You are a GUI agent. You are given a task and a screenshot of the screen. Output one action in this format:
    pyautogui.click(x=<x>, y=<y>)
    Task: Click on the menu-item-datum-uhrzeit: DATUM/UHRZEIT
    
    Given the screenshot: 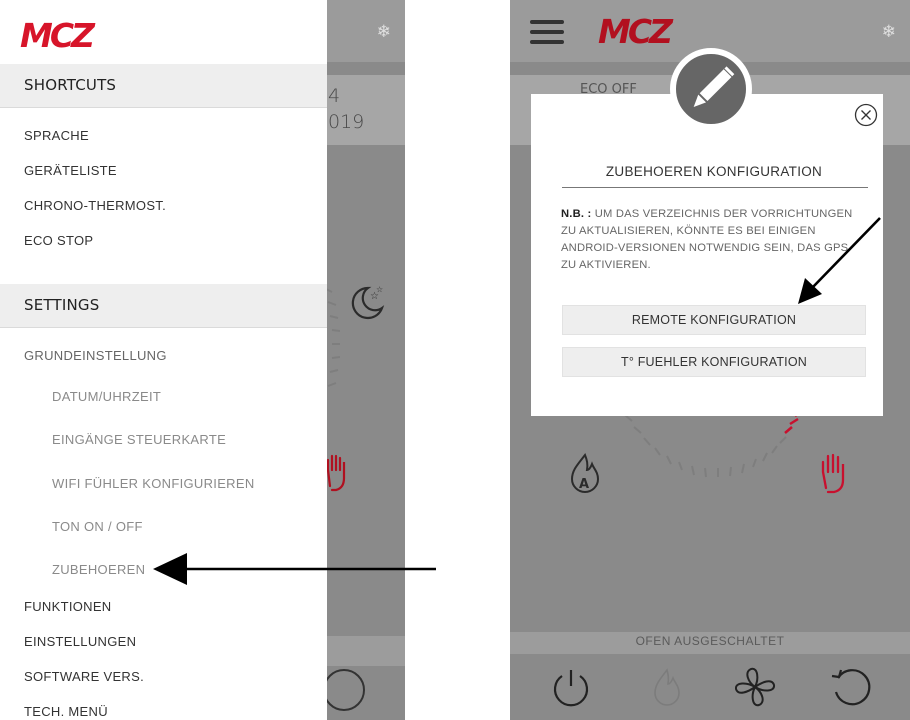 What is the action you would take?
    pyautogui.click(x=106, y=396)
    